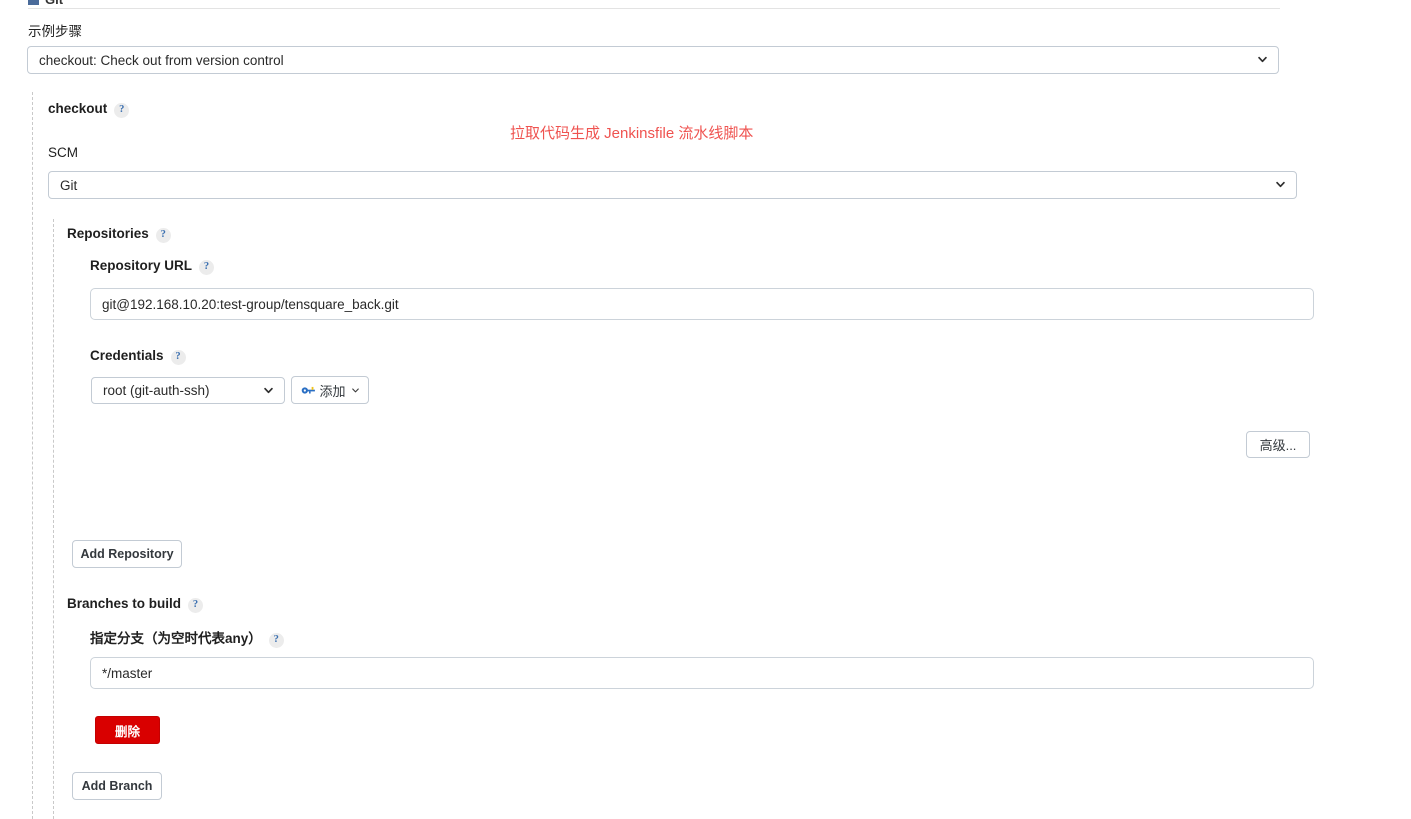 The image size is (1411, 819). What do you see at coordinates (53, 519) in the screenshot?
I see `repositories-block-guide` at bounding box center [53, 519].